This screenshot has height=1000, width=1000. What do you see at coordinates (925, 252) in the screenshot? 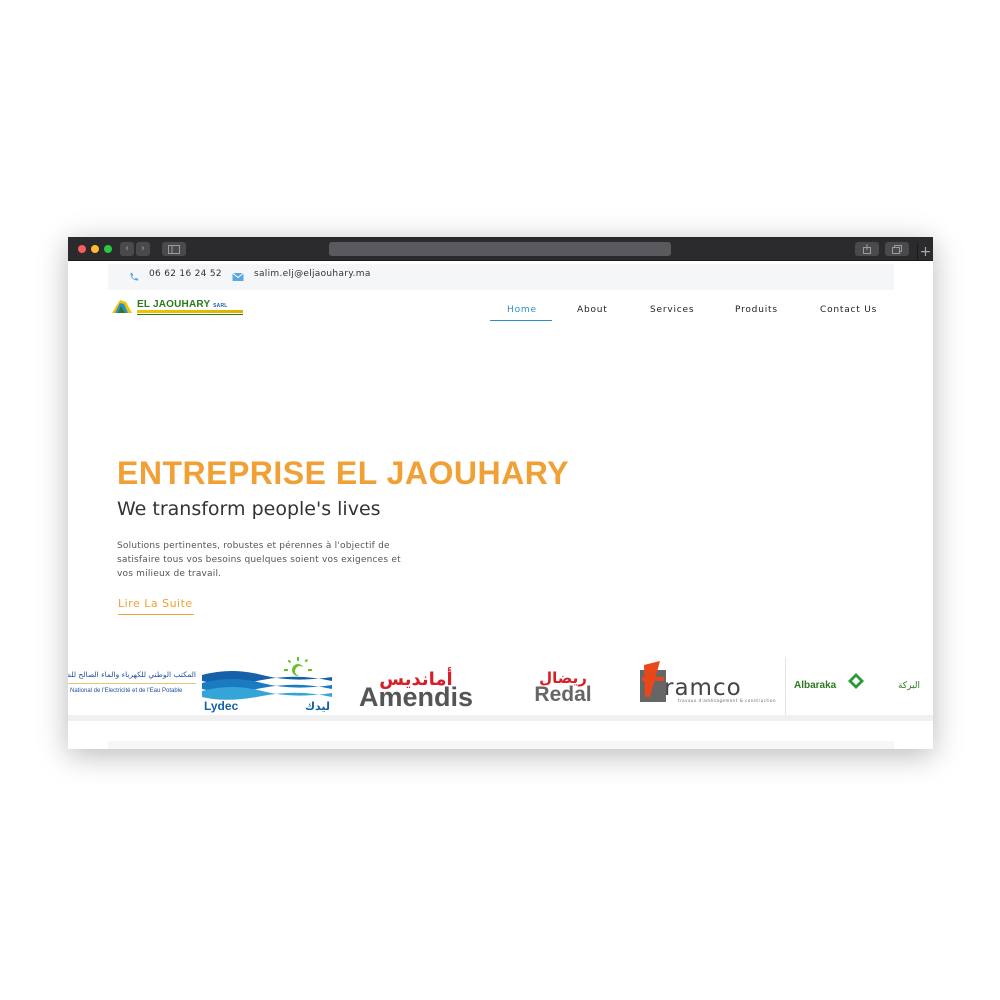
I see `new-tab-button: +` at bounding box center [925, 252].